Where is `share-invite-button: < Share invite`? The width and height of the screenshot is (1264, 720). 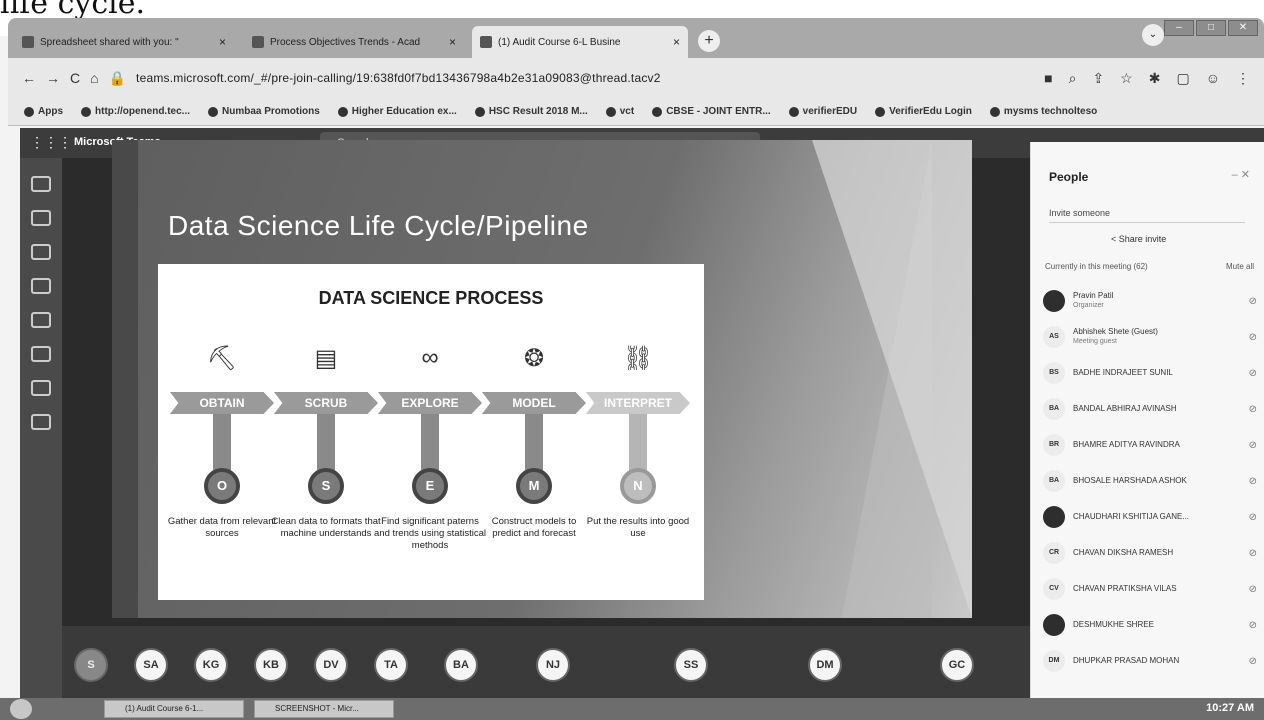
share-invite-button: < Share invite is located at coordinates (1138, 239).